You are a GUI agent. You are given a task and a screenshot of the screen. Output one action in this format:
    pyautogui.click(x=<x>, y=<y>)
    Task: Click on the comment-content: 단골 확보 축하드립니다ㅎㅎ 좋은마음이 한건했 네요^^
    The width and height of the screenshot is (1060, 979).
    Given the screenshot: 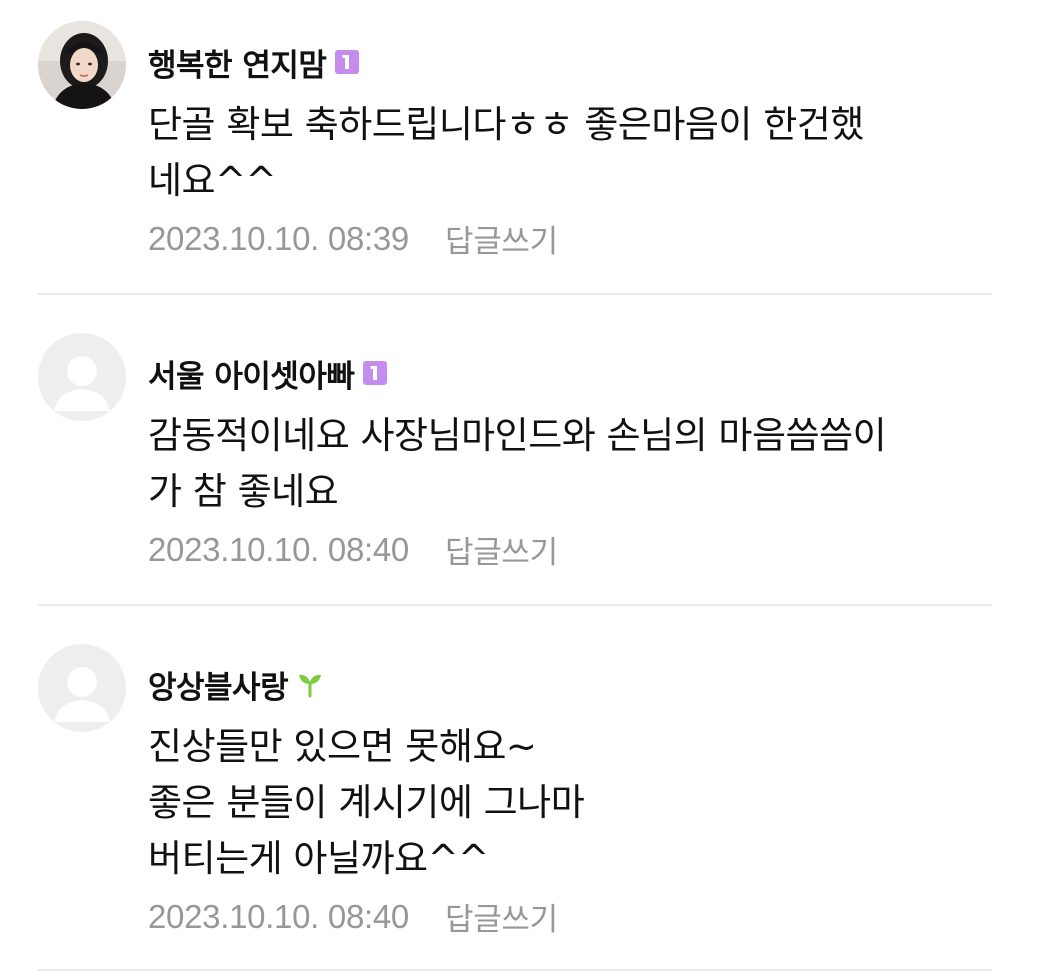 What is the action you would take?
    pyautogui.click(x=506, y=152)
    